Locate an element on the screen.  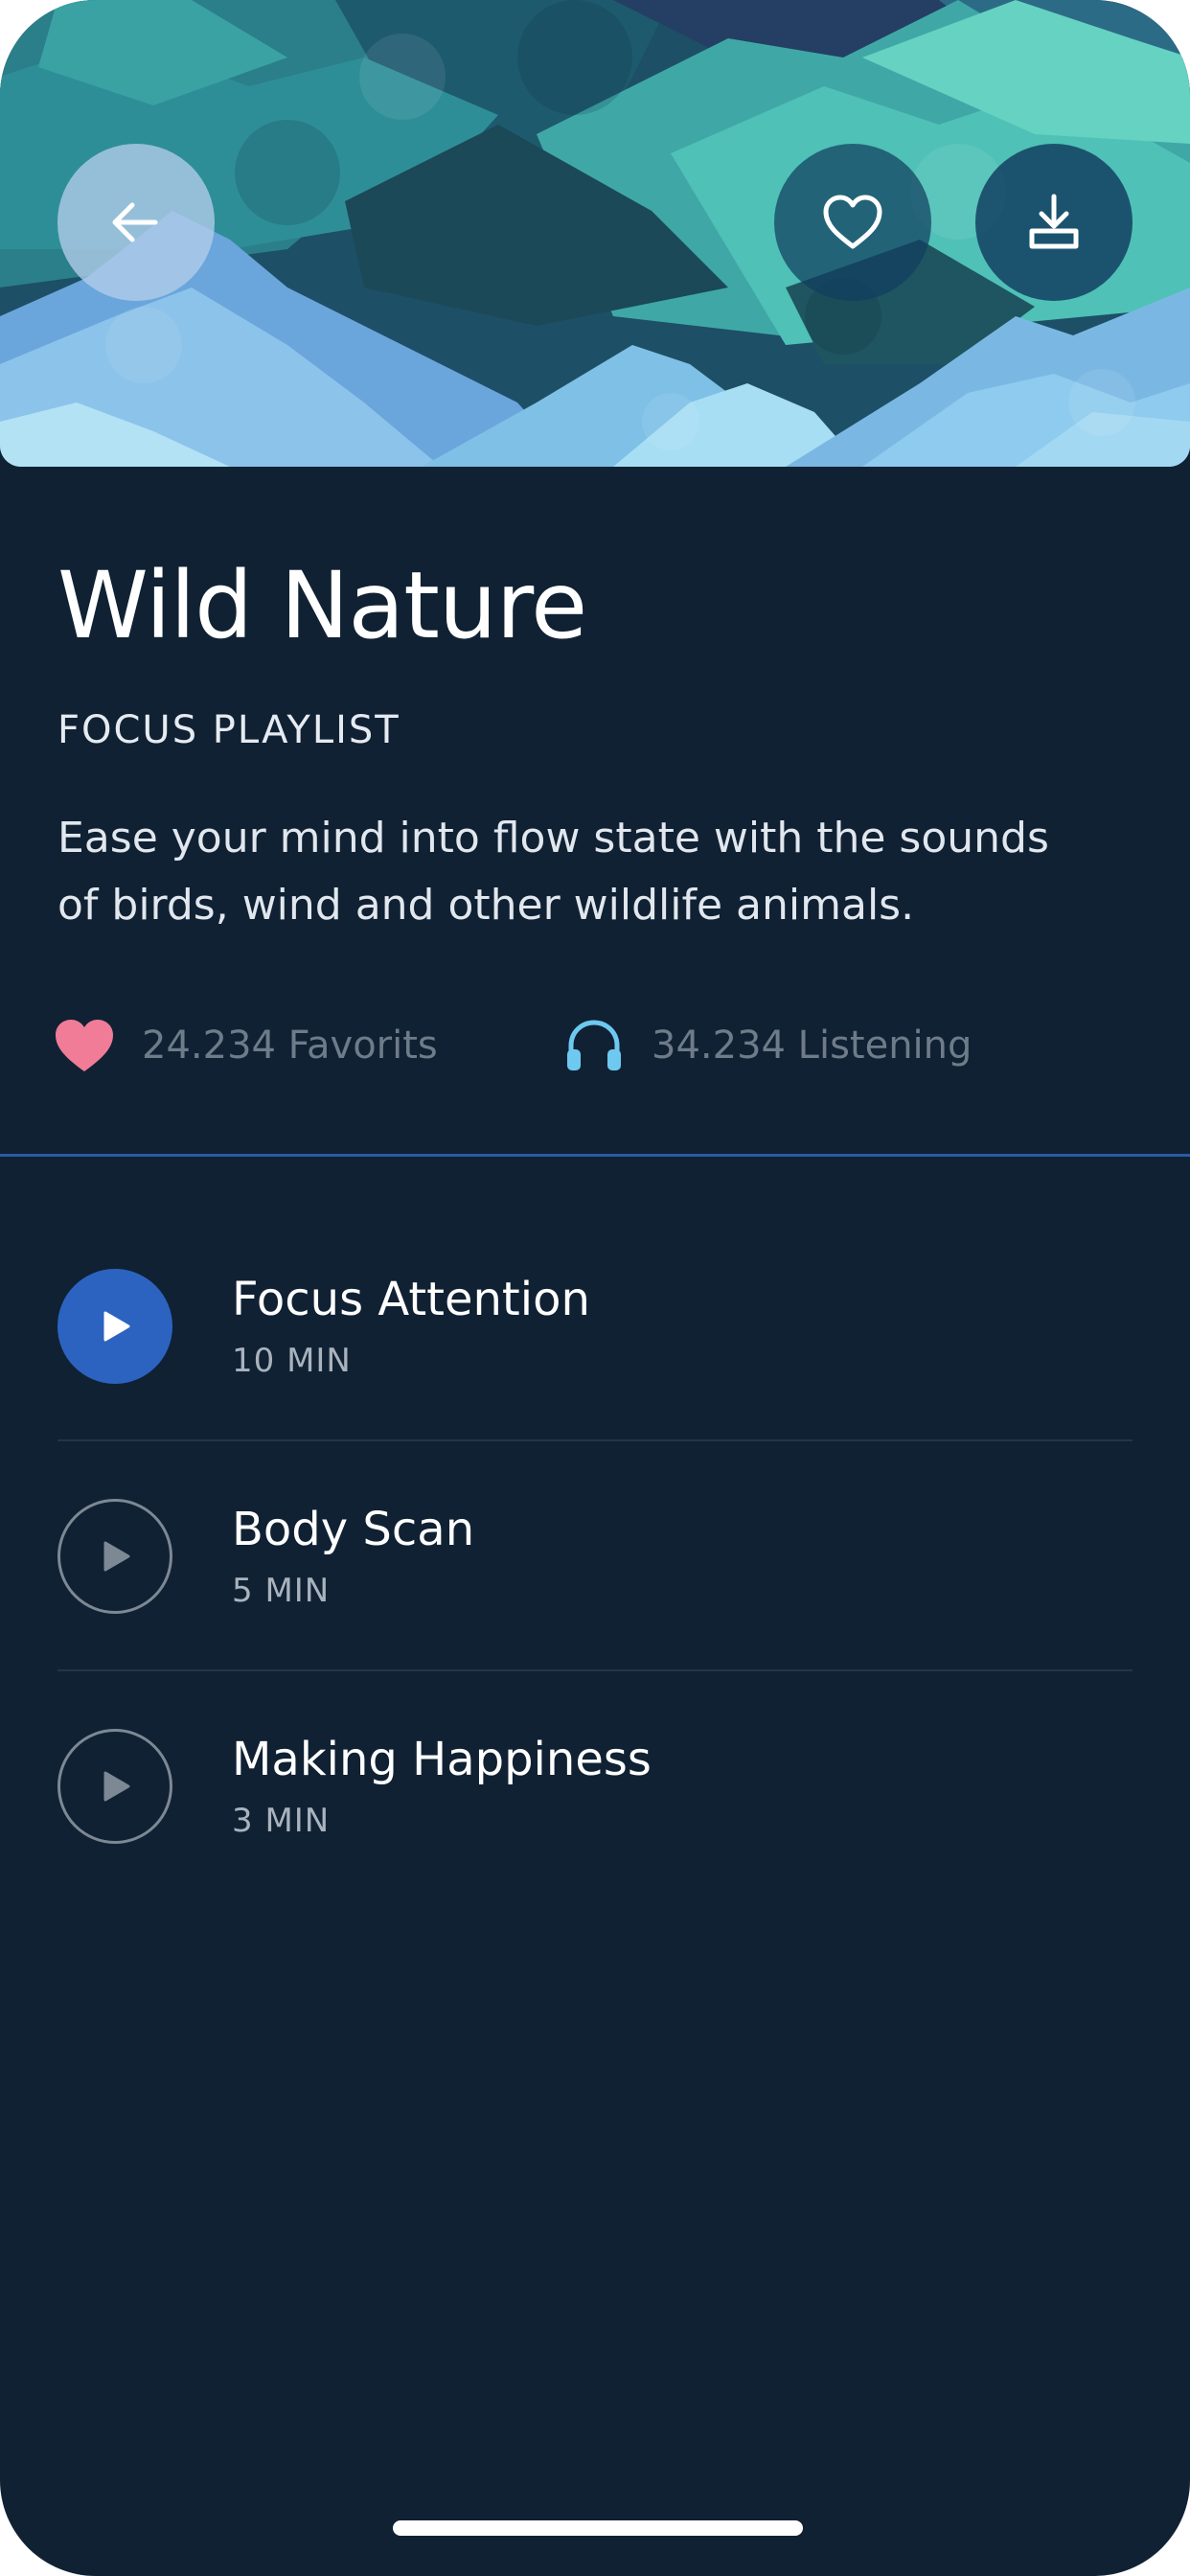
headphones-icon is located at coordinates (594, 1045).